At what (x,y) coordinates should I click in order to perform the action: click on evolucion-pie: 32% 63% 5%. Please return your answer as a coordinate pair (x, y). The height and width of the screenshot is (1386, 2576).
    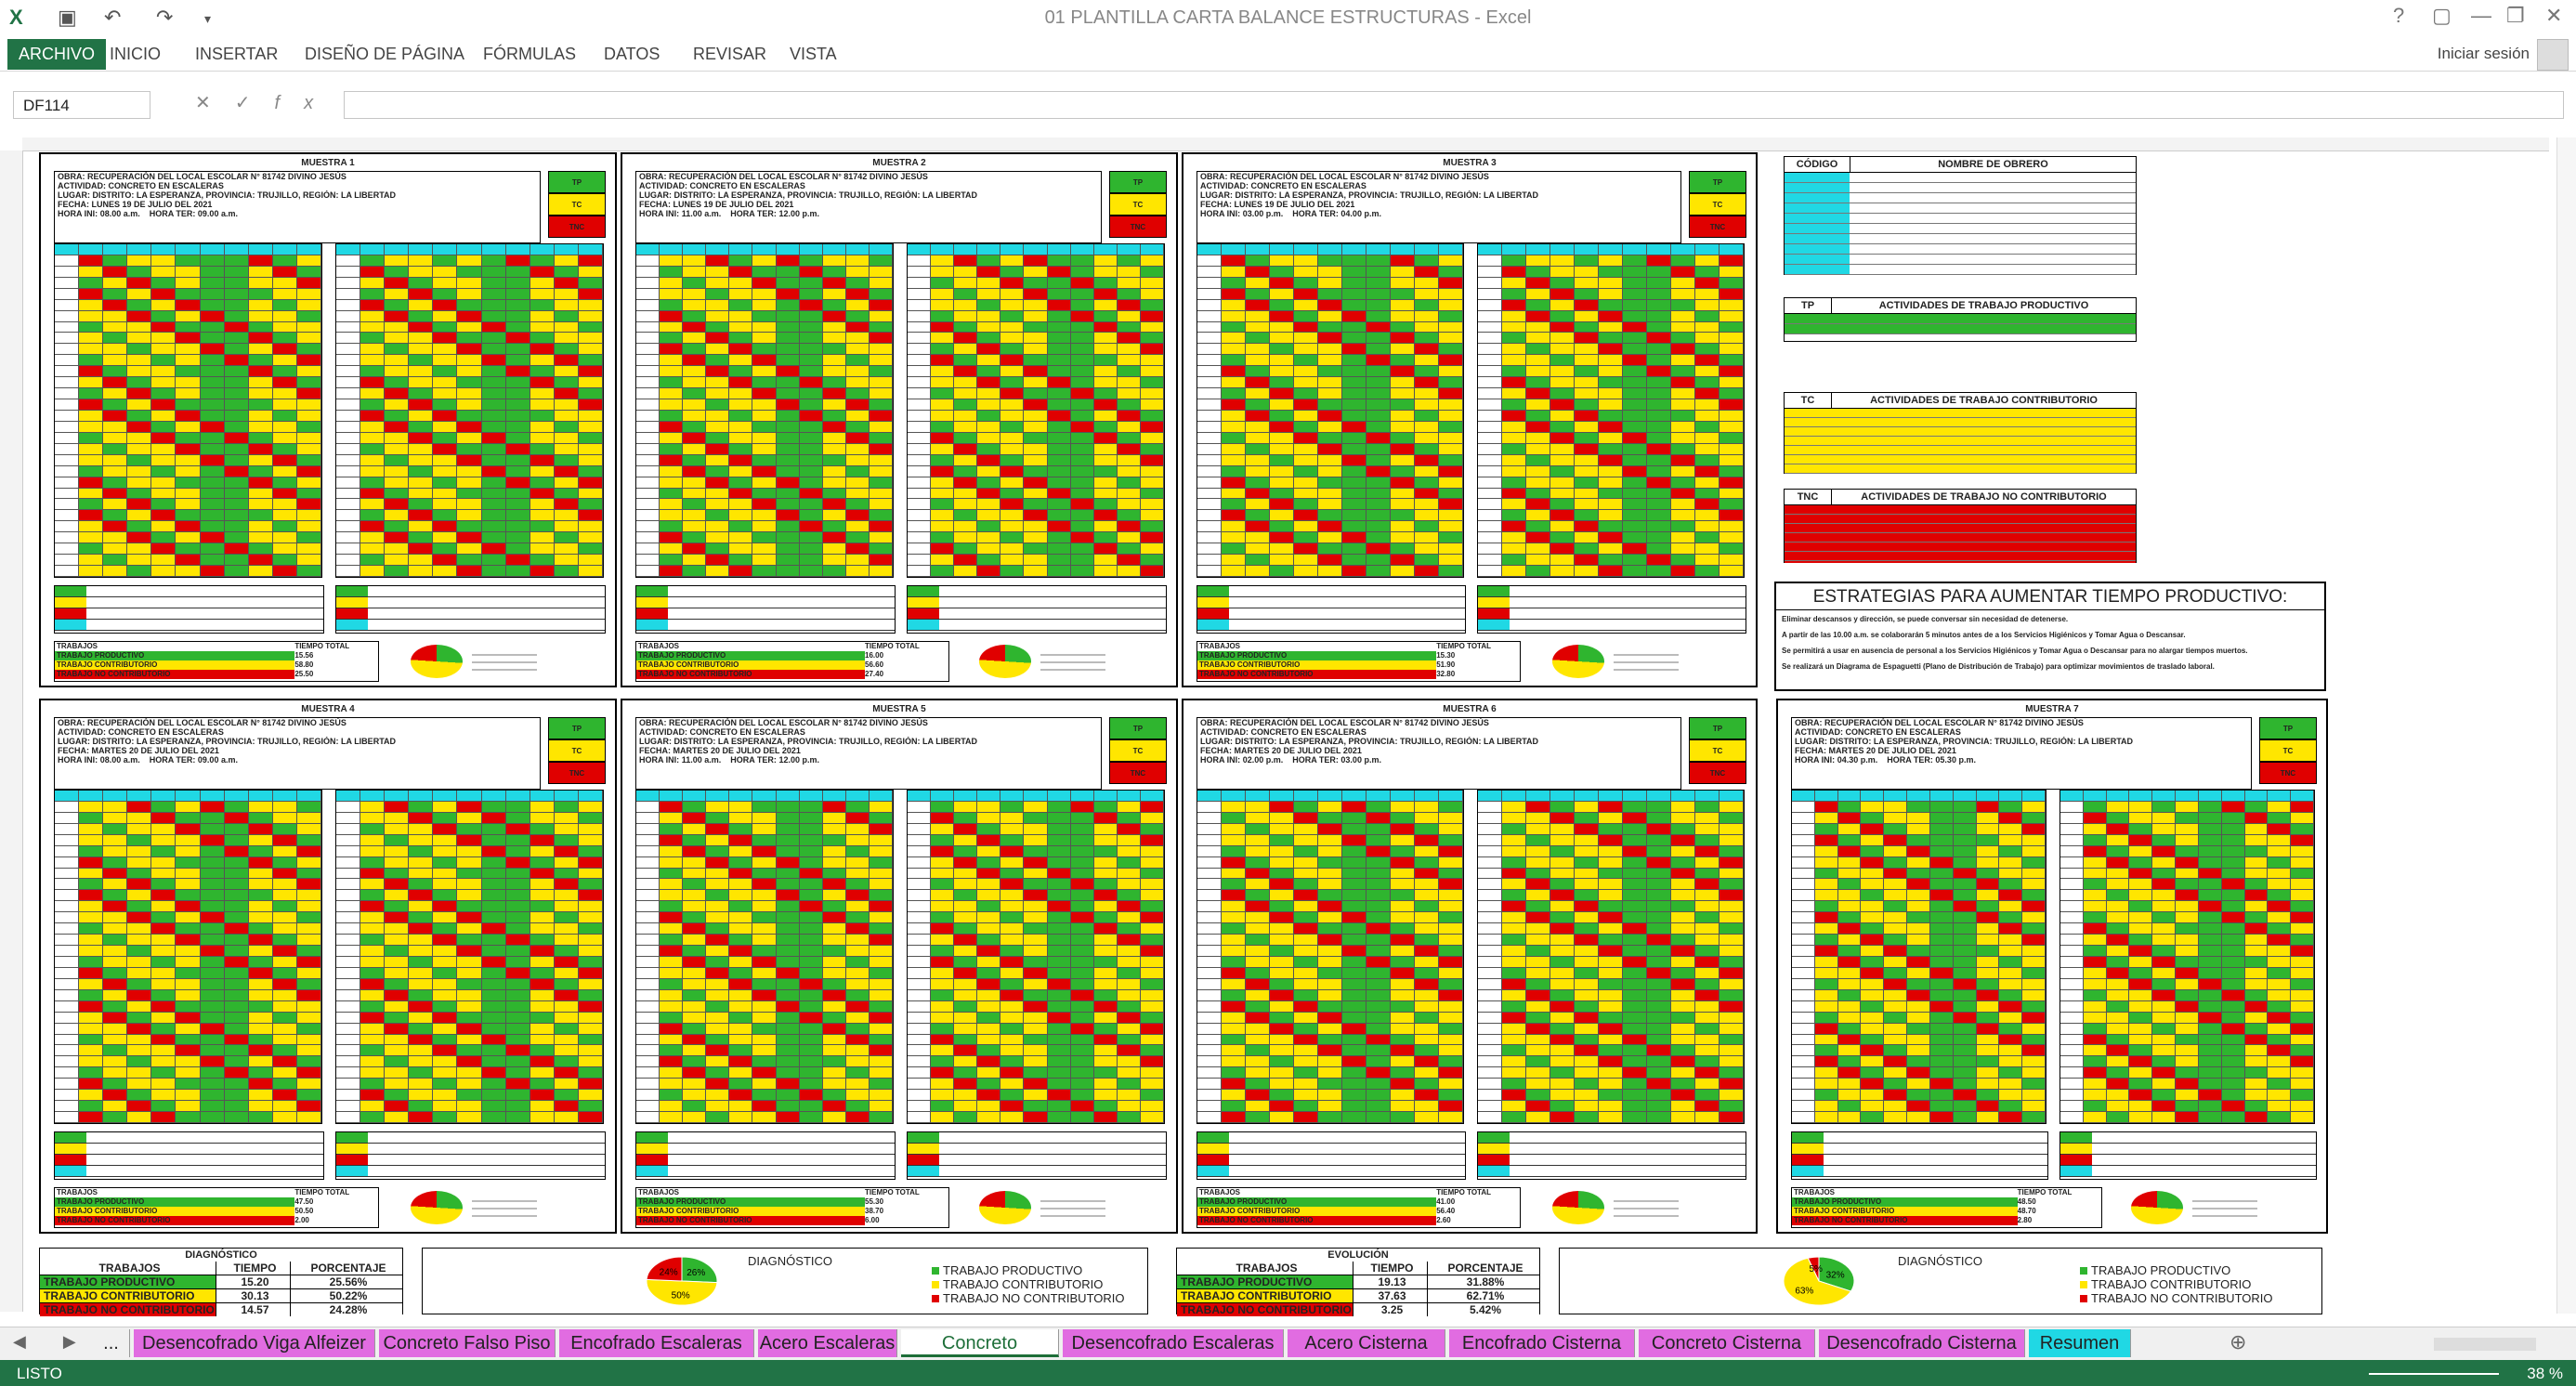
    Looking at the image, I should click on (1819, 1281).